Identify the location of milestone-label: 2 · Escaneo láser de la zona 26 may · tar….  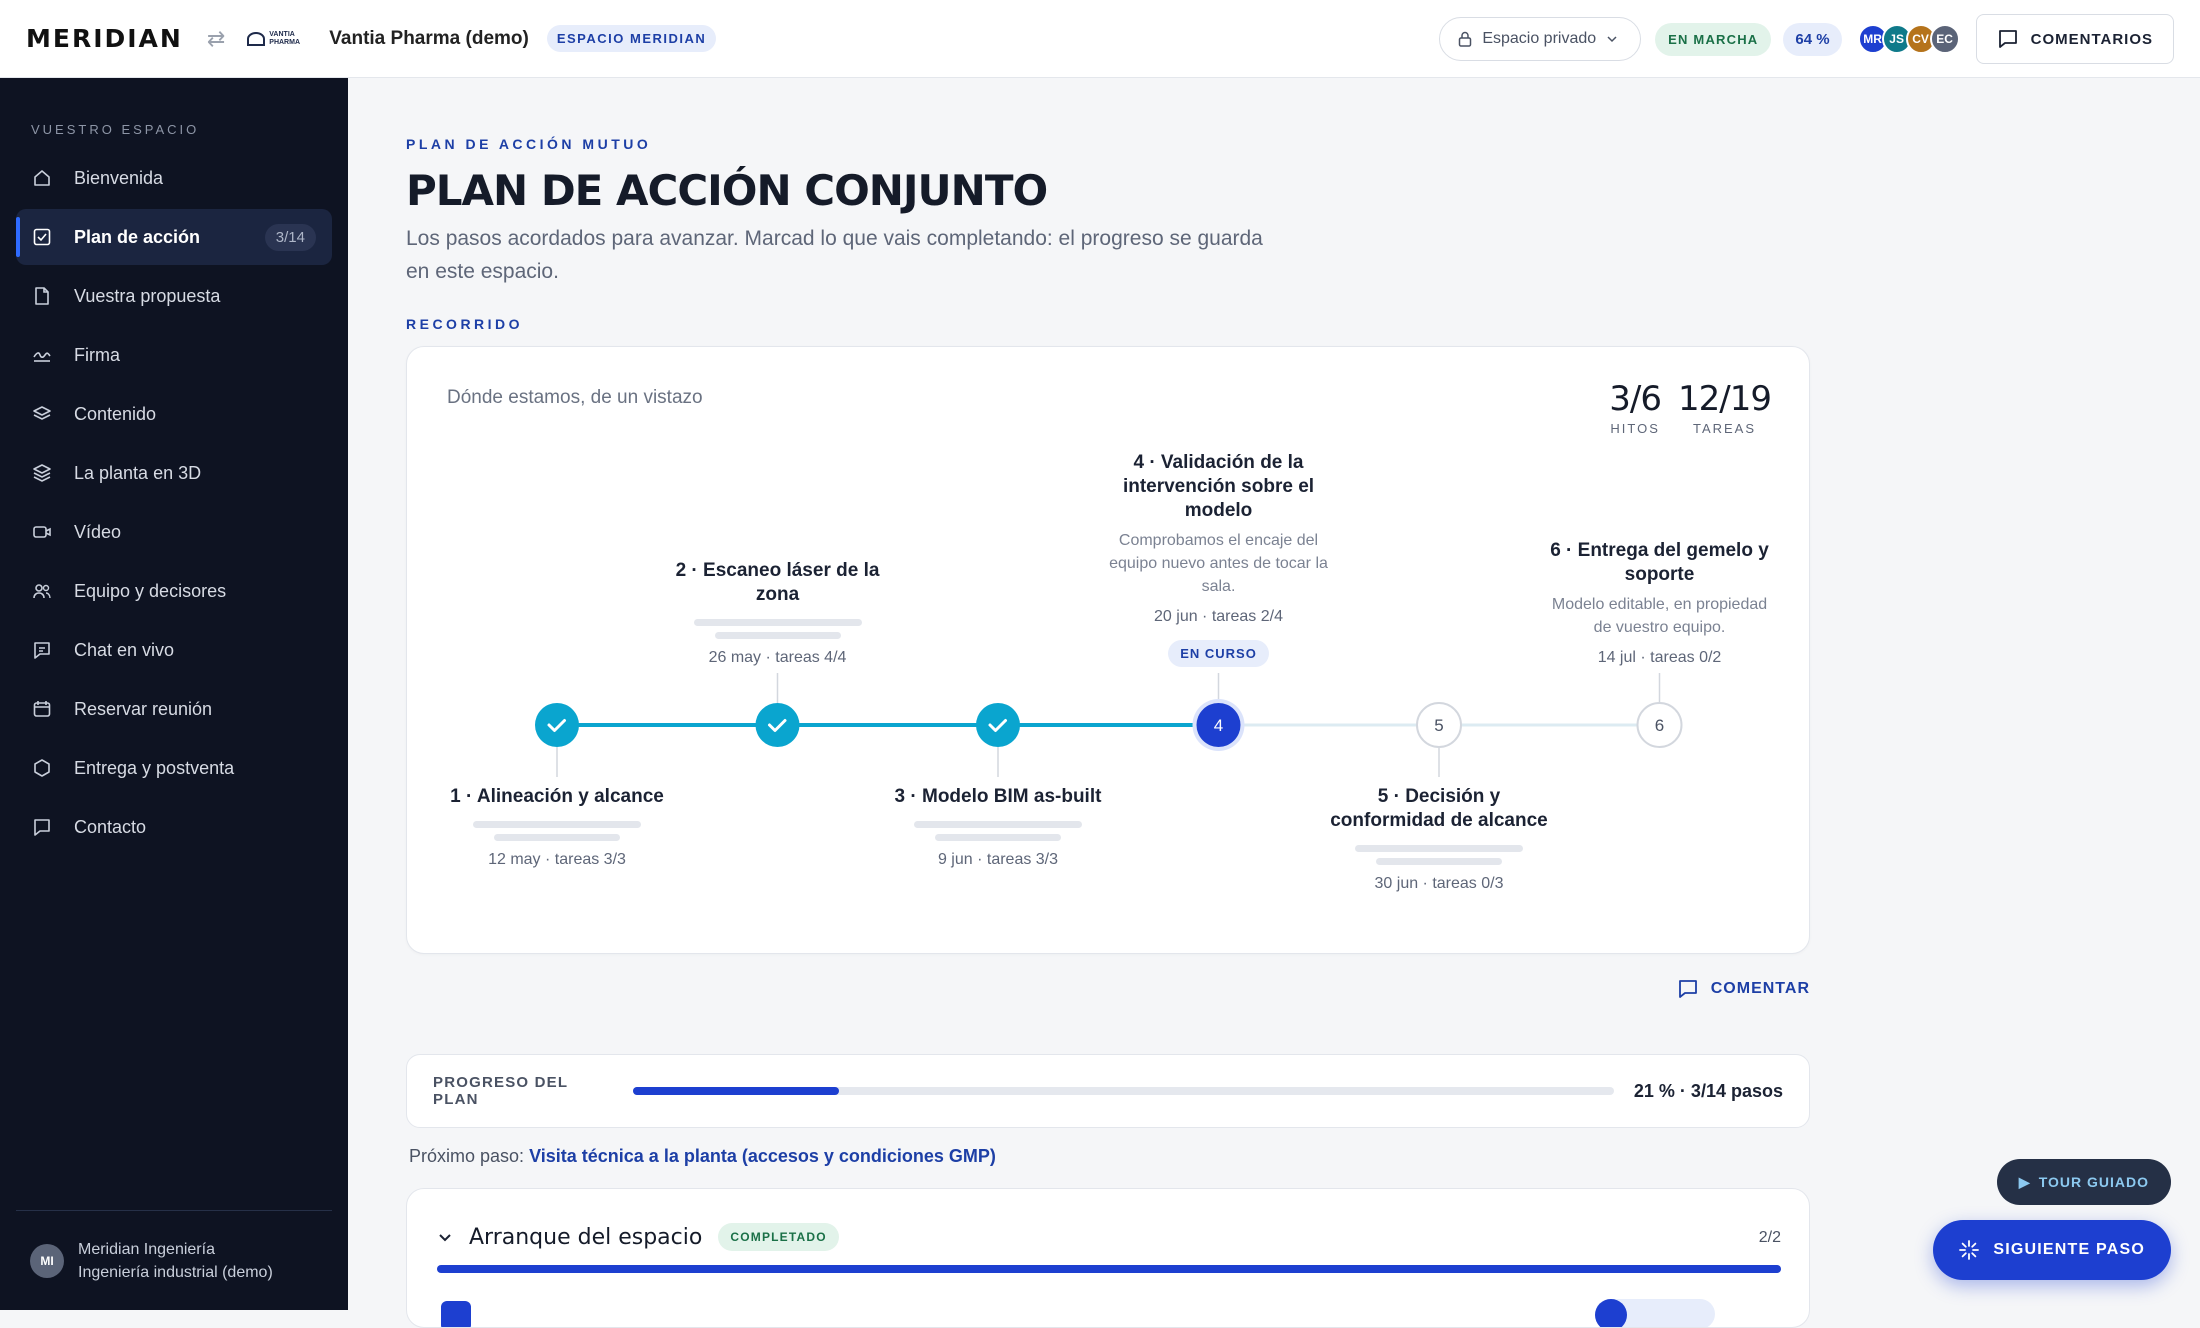
(778, 613).